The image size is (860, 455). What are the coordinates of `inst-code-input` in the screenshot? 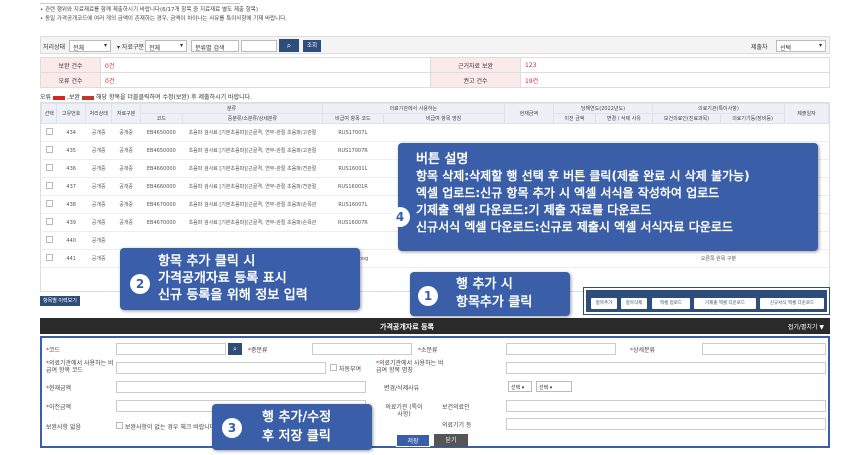 It's located at (221, 368).